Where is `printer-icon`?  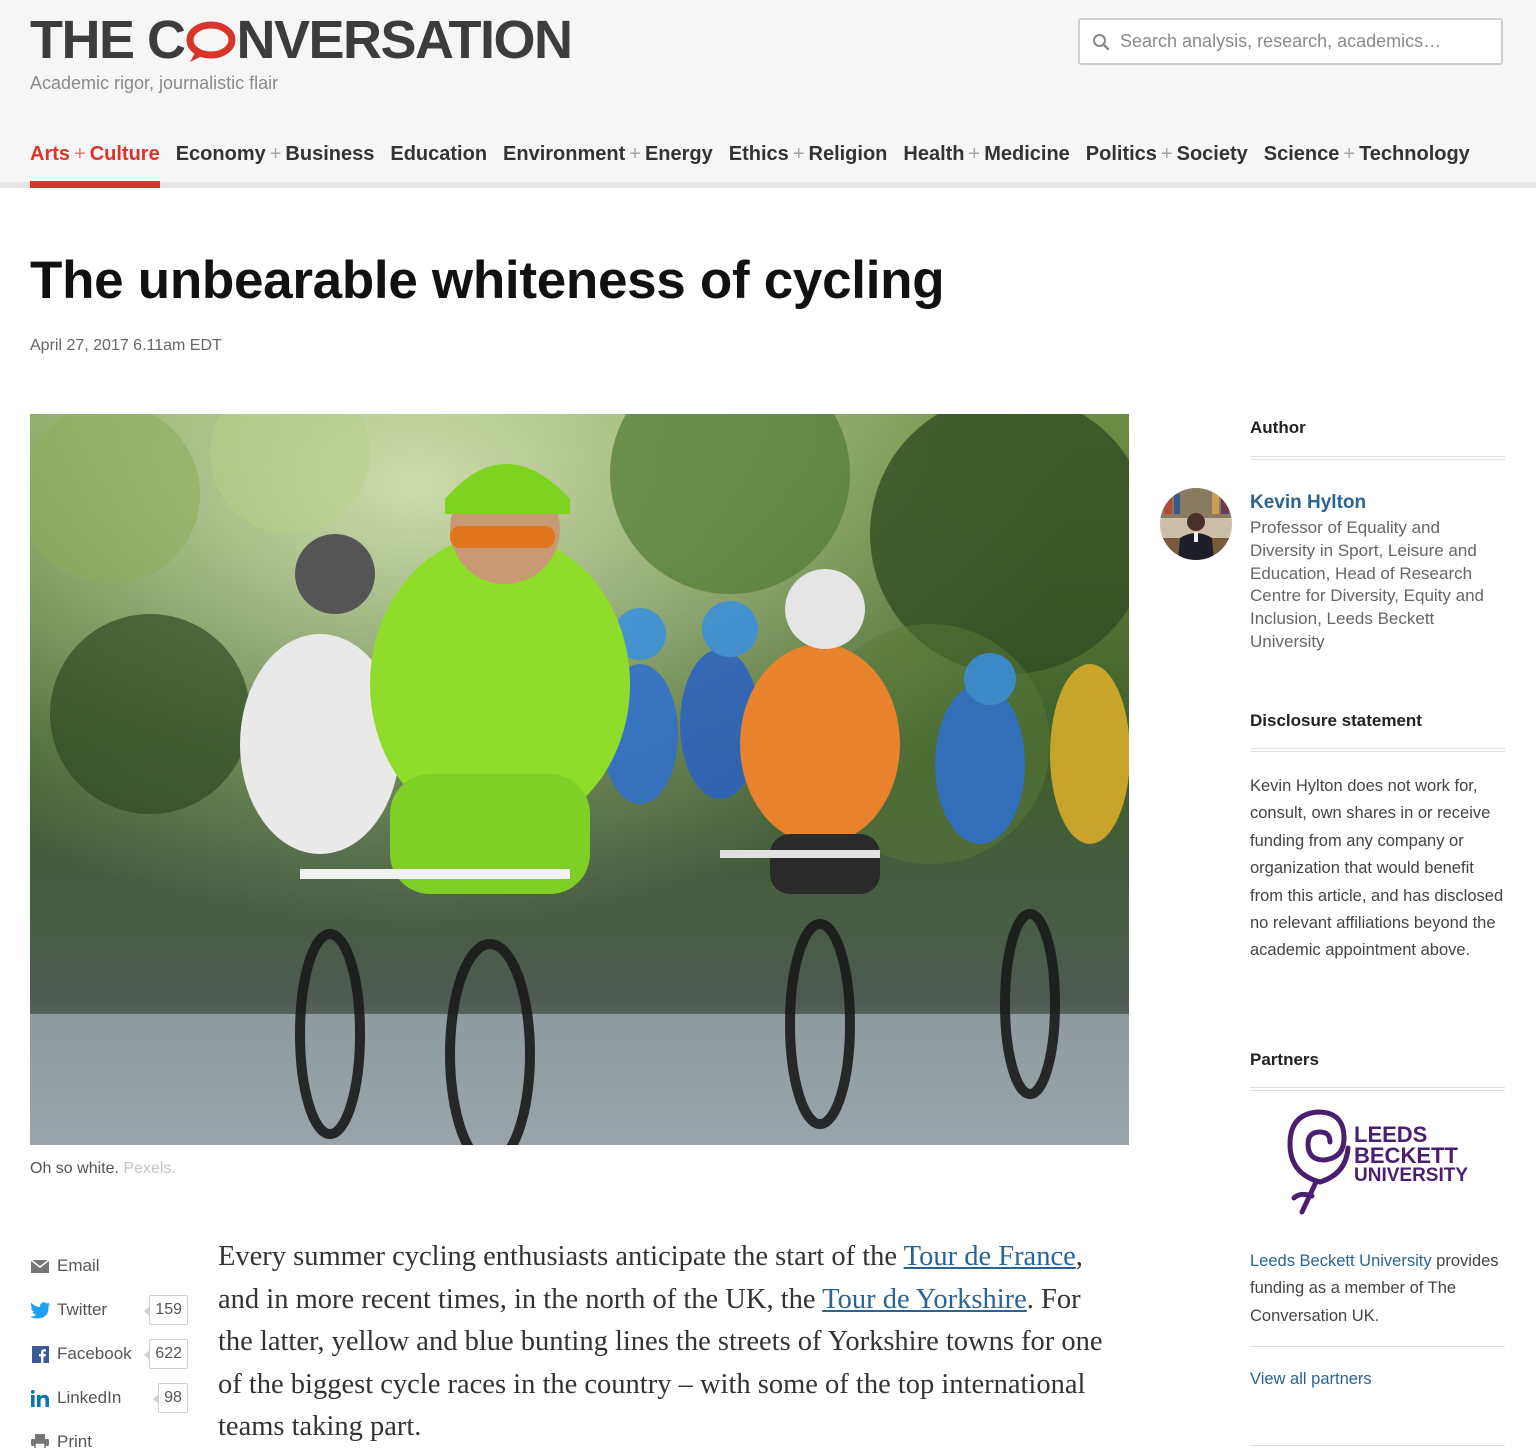
printer-icon is located at coordinates (40, 1440).